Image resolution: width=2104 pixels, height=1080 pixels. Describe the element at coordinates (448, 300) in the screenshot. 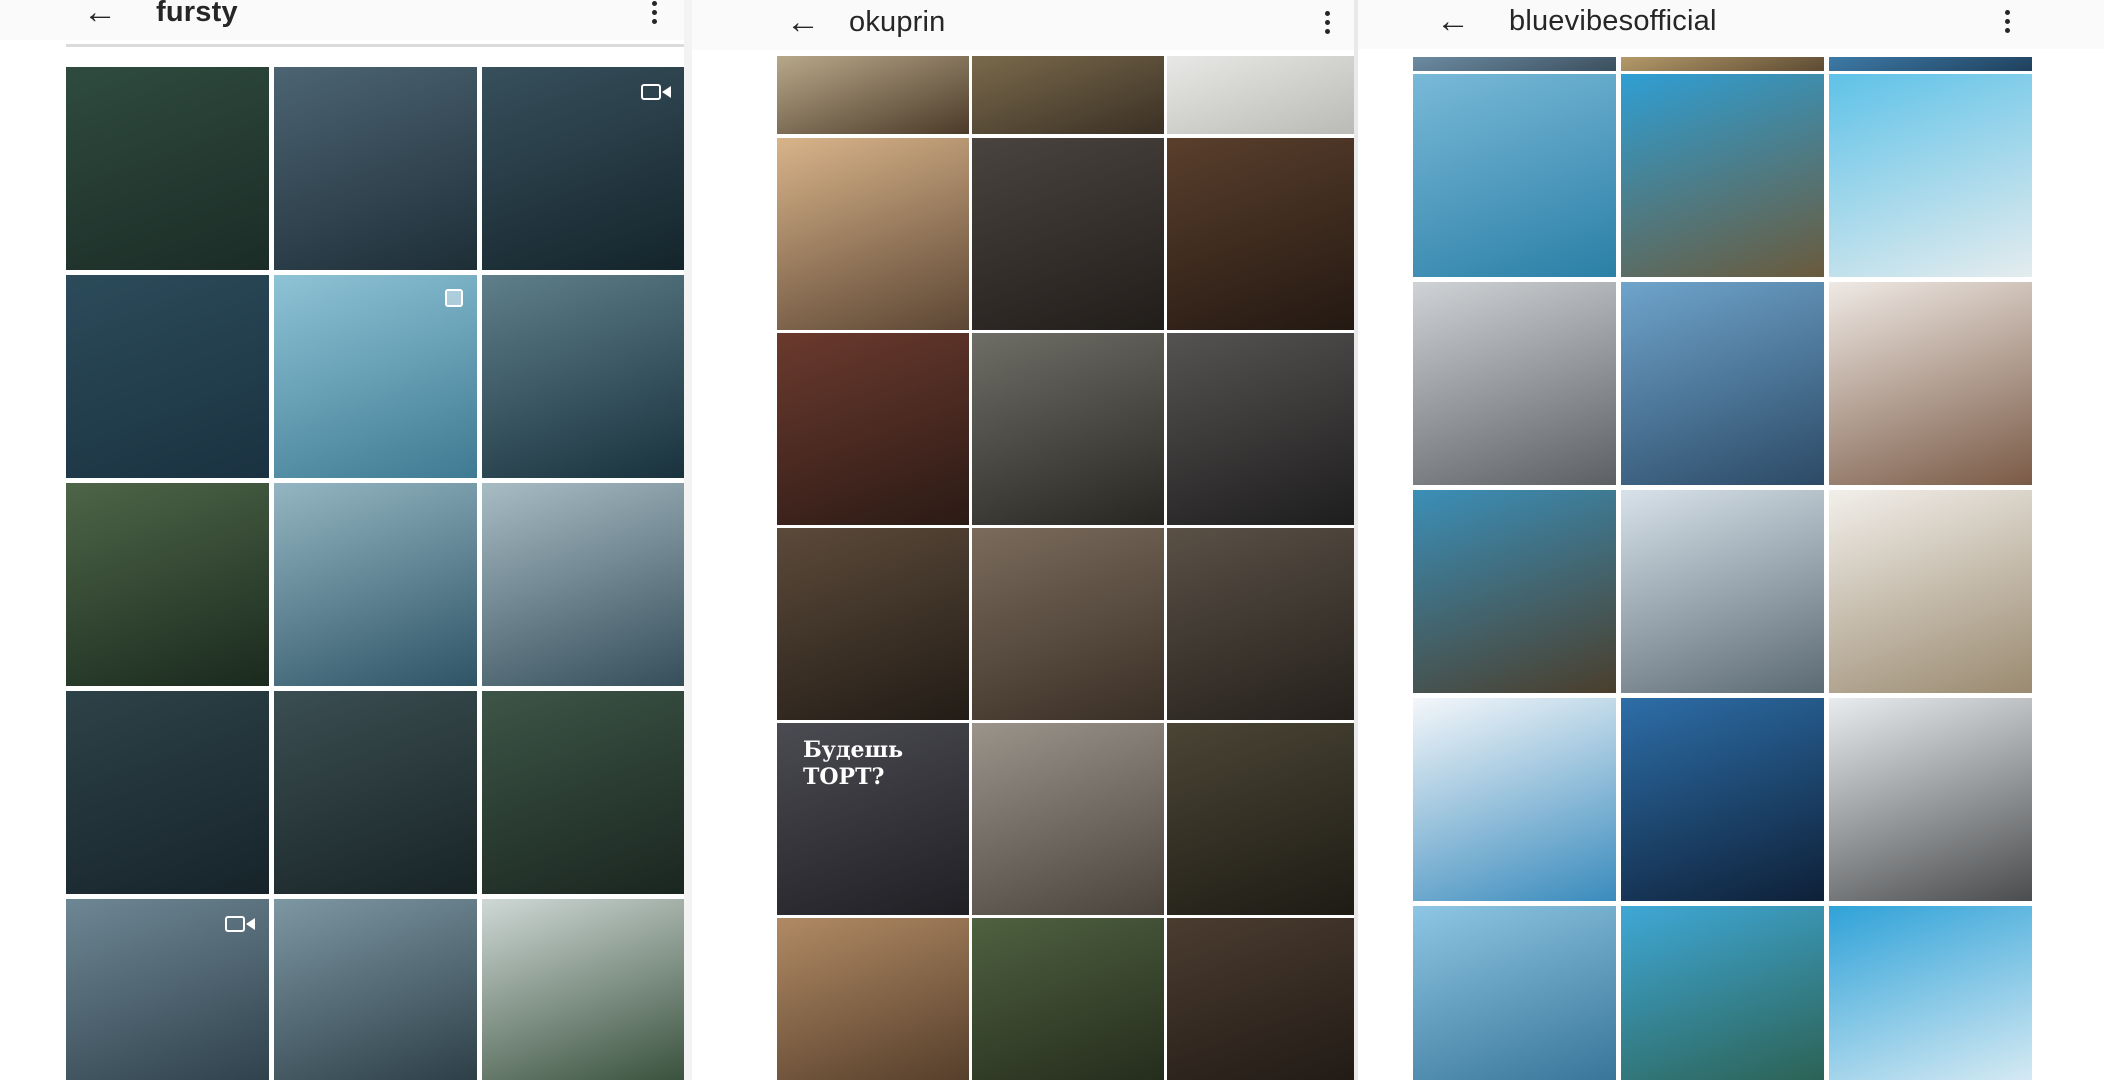

I see `multiple-photos-icon` at that location.